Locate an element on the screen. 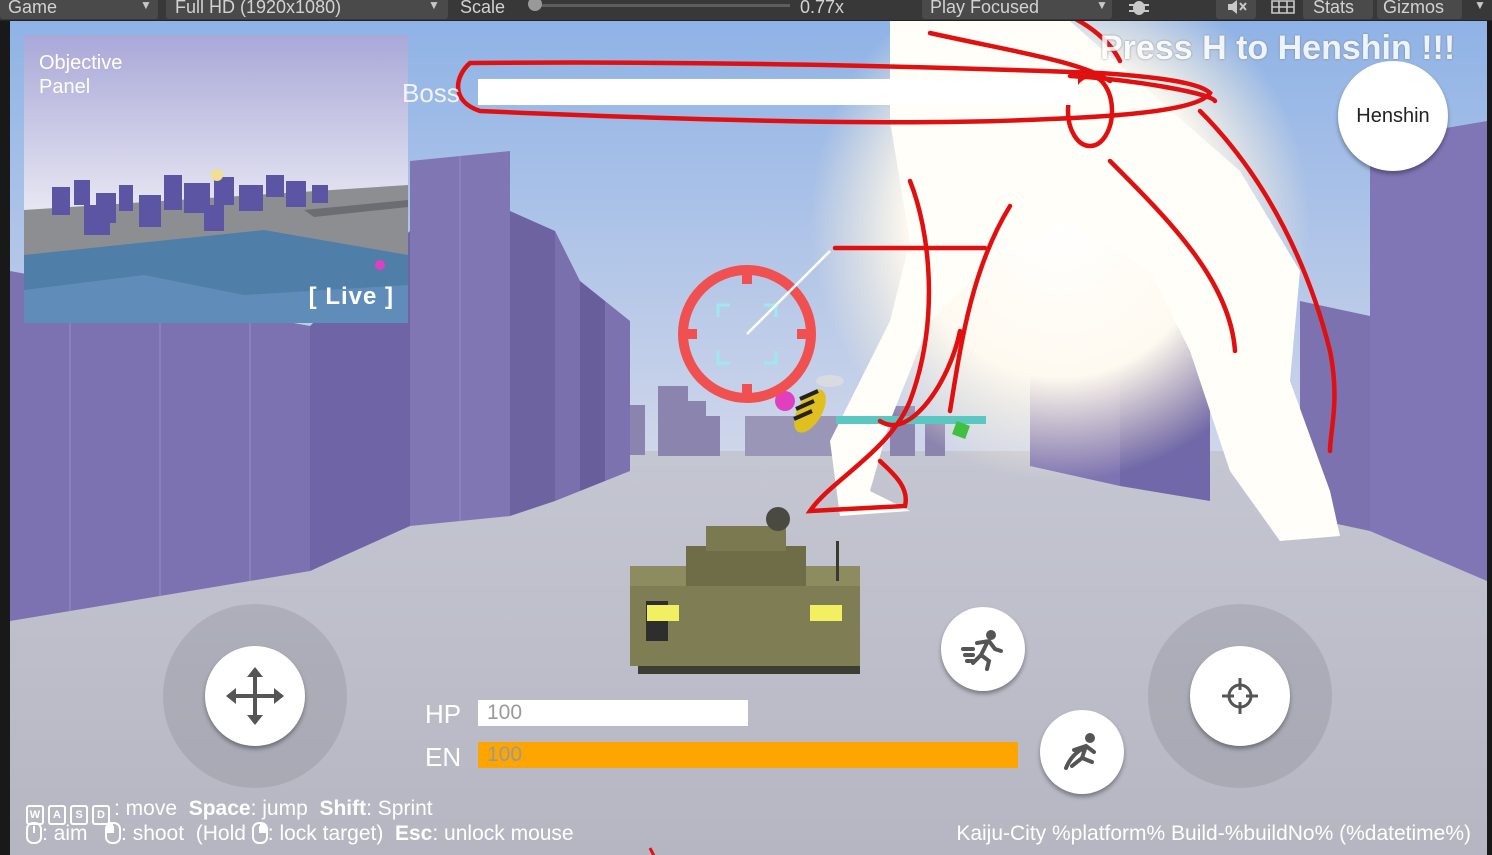 Image resolution: width=1492 pixels, height=855 pixels. resolution-chevron-icon: ▼ is located at coordinates (434, 6).